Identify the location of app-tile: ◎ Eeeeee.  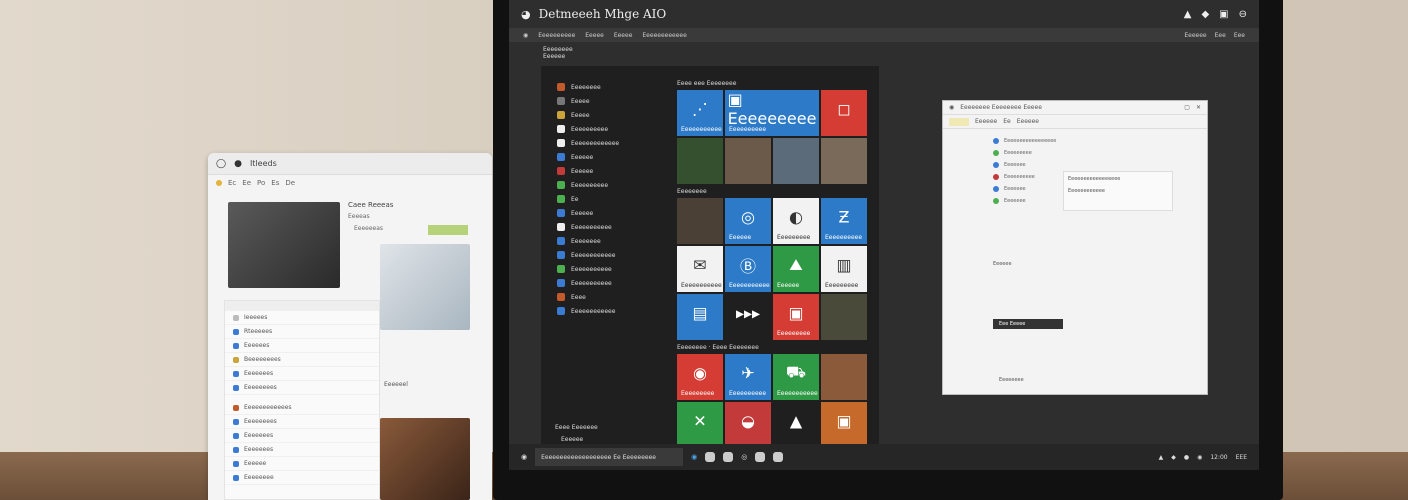
(748, 221).